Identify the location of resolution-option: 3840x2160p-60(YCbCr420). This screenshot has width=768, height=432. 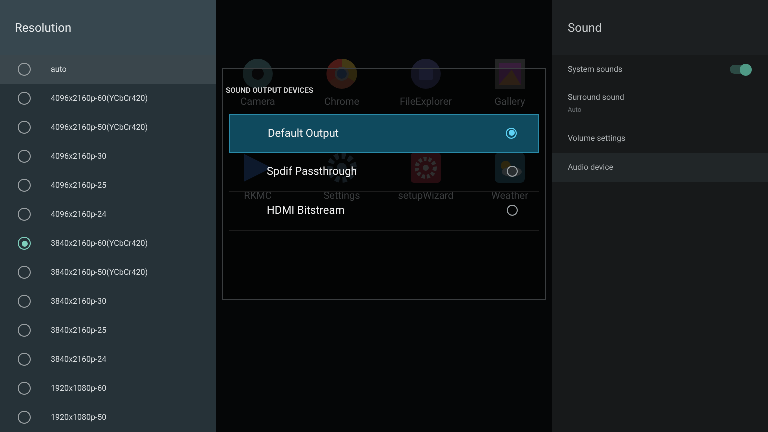
(108, 243).